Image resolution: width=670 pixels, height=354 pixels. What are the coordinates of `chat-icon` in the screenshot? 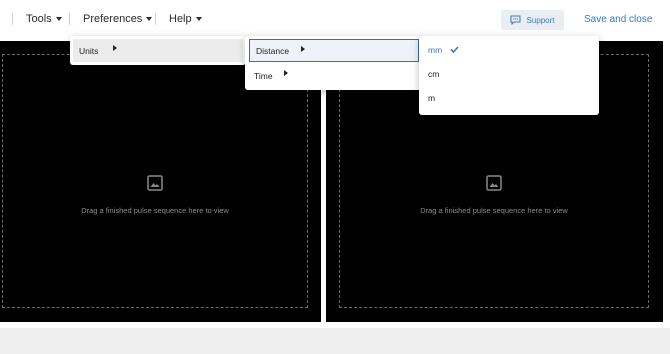 It's located at (515, 20).